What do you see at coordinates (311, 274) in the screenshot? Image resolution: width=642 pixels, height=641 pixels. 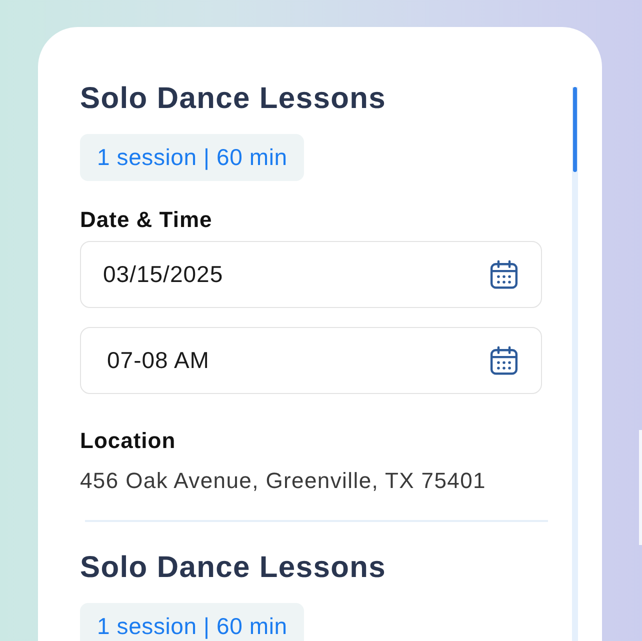 I see `date-field: 03/15/2025` at bounding box center [311, 274].